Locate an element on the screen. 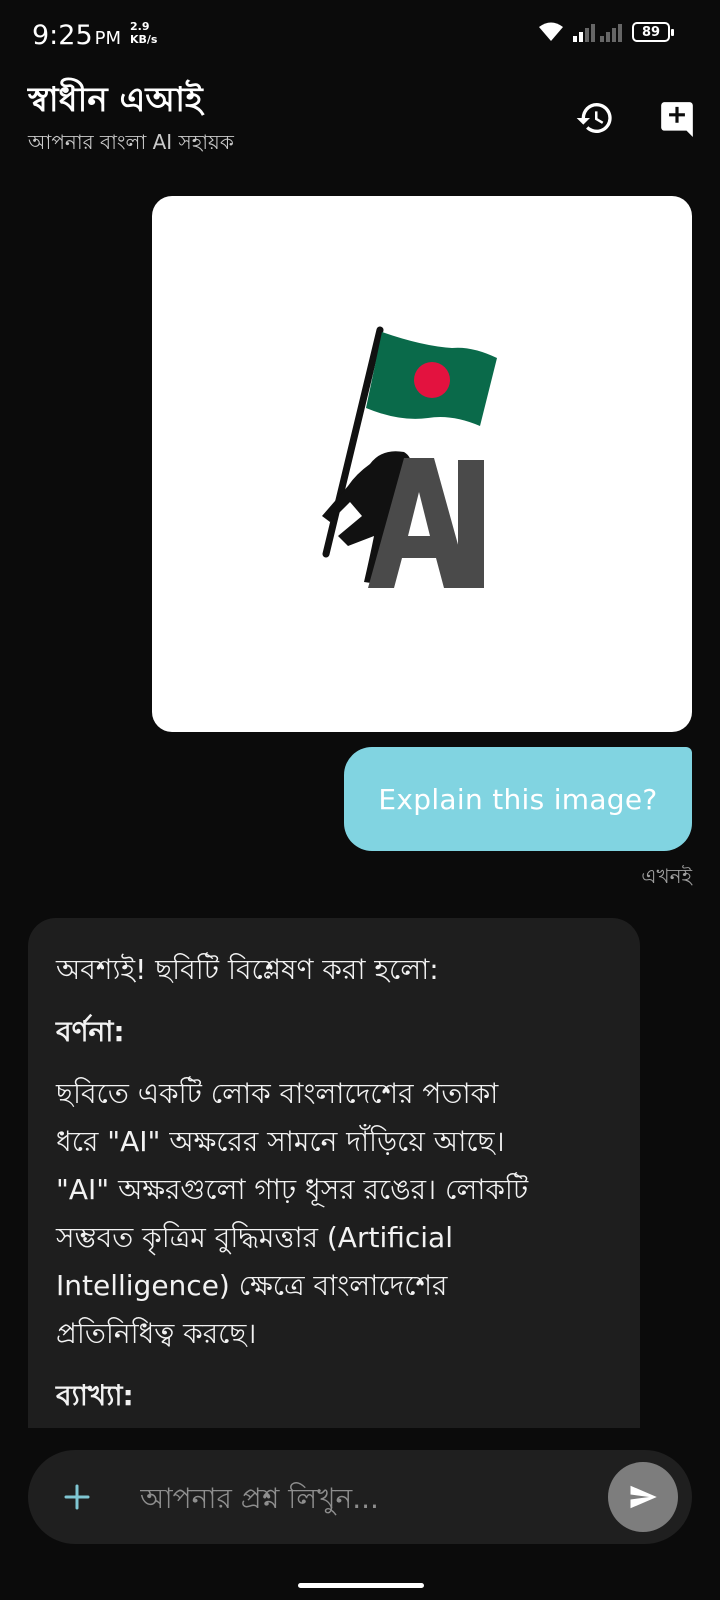 Image resolution: width=720 pixels, height=1600 pixels. battery-level: 89 is located at coordinates (651, 32).